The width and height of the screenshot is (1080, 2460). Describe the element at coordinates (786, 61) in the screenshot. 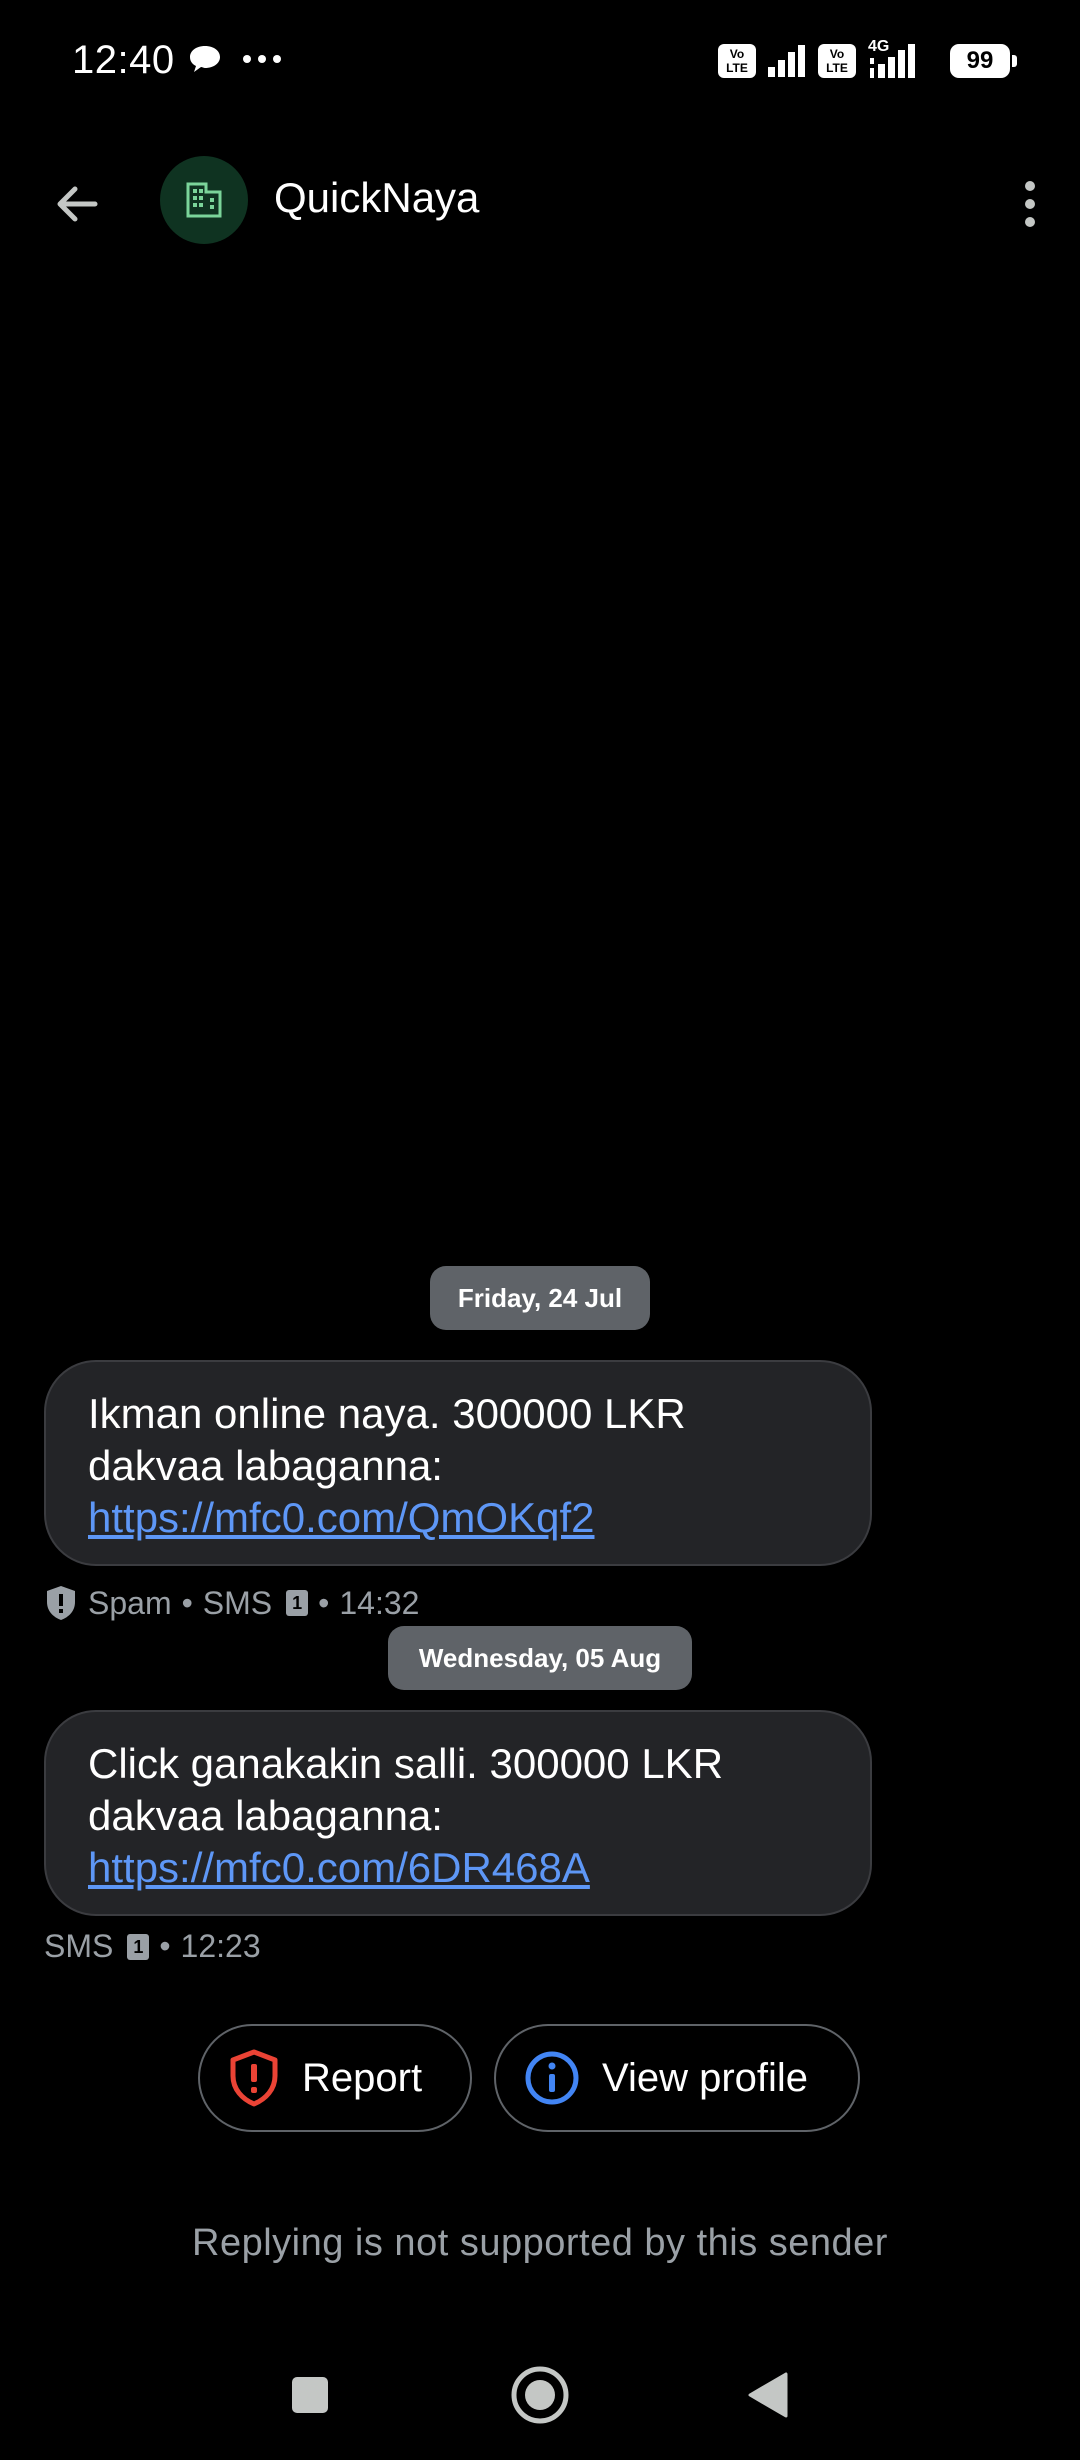

I see `signal-icon` at that location.